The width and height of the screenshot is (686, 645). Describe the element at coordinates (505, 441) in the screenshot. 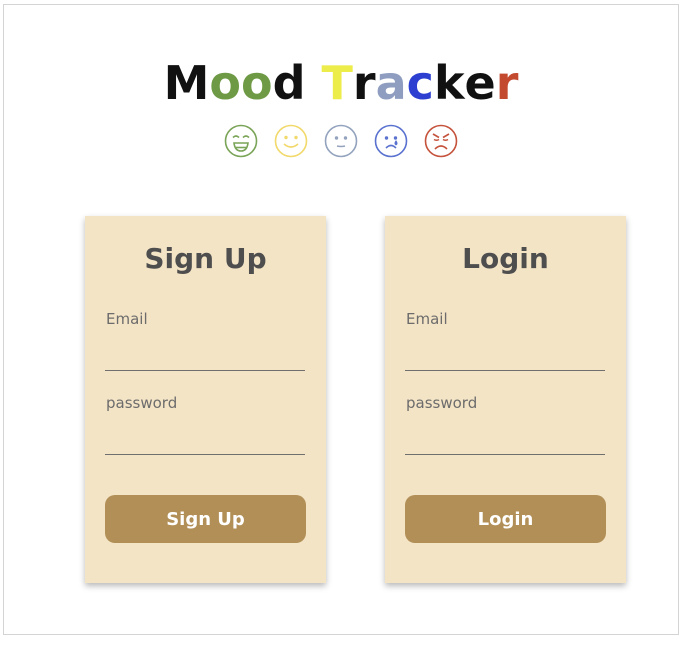

I see `login-password-field` at that location.